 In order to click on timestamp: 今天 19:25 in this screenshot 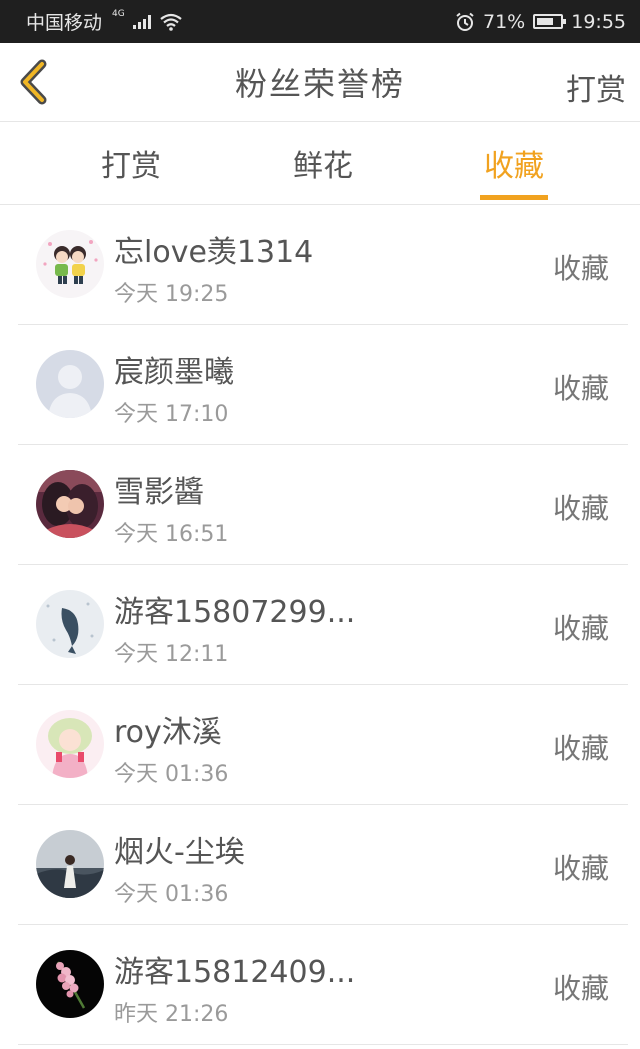, I will do `click(171, 294)`.